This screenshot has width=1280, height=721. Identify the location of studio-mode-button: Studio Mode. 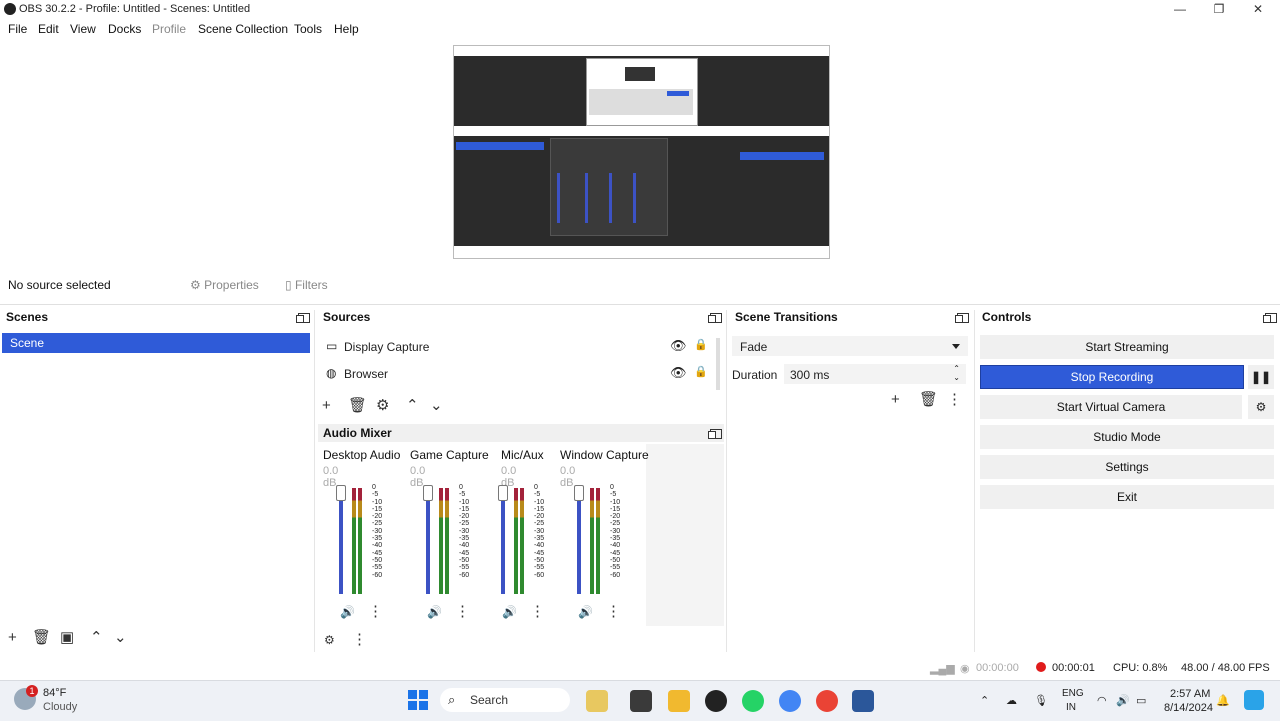
(1127, 437).